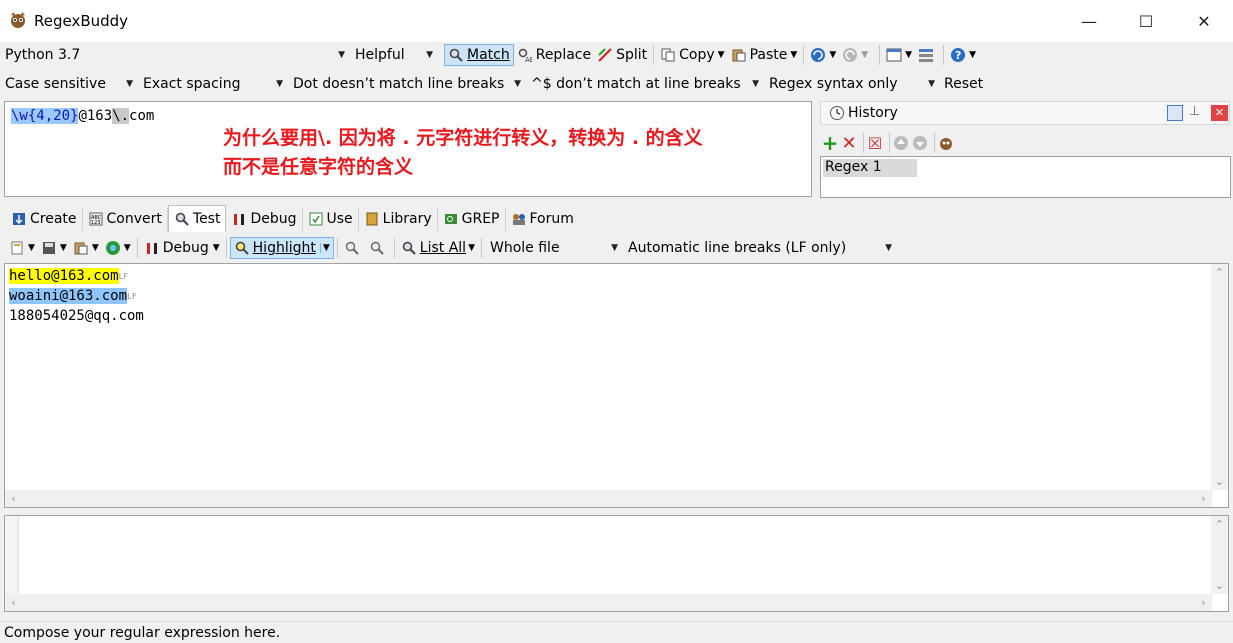 The image size is (1233, 643). Describe the element at coordinates (608, 602) in the screenshot. I see `result-horizontal-scrollbar: ‹ ›` at that location.